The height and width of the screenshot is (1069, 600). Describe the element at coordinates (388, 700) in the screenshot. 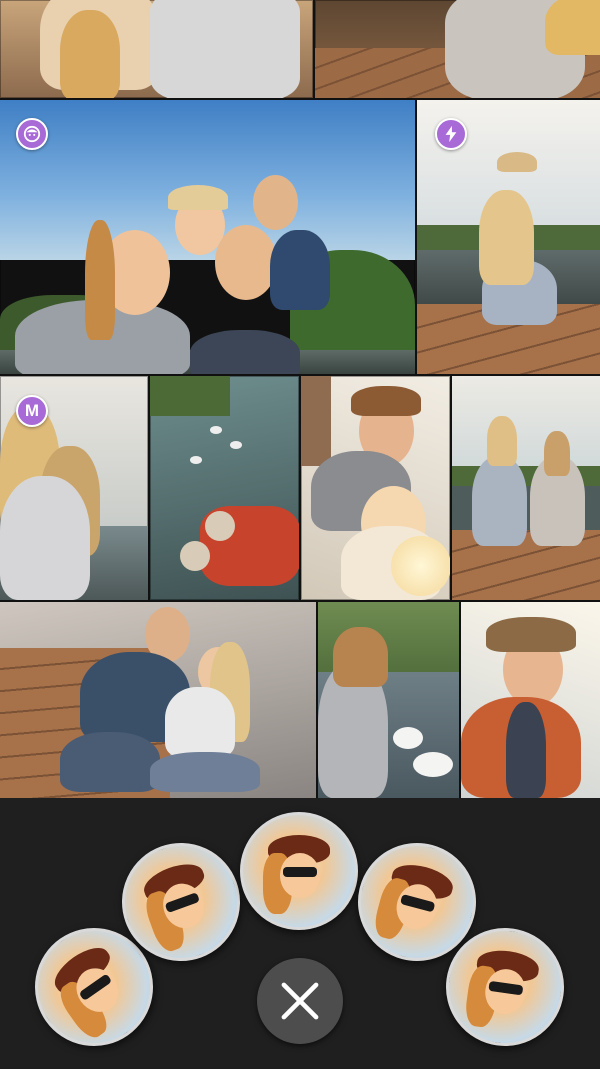

I see `photo-girl-swans` at that location.